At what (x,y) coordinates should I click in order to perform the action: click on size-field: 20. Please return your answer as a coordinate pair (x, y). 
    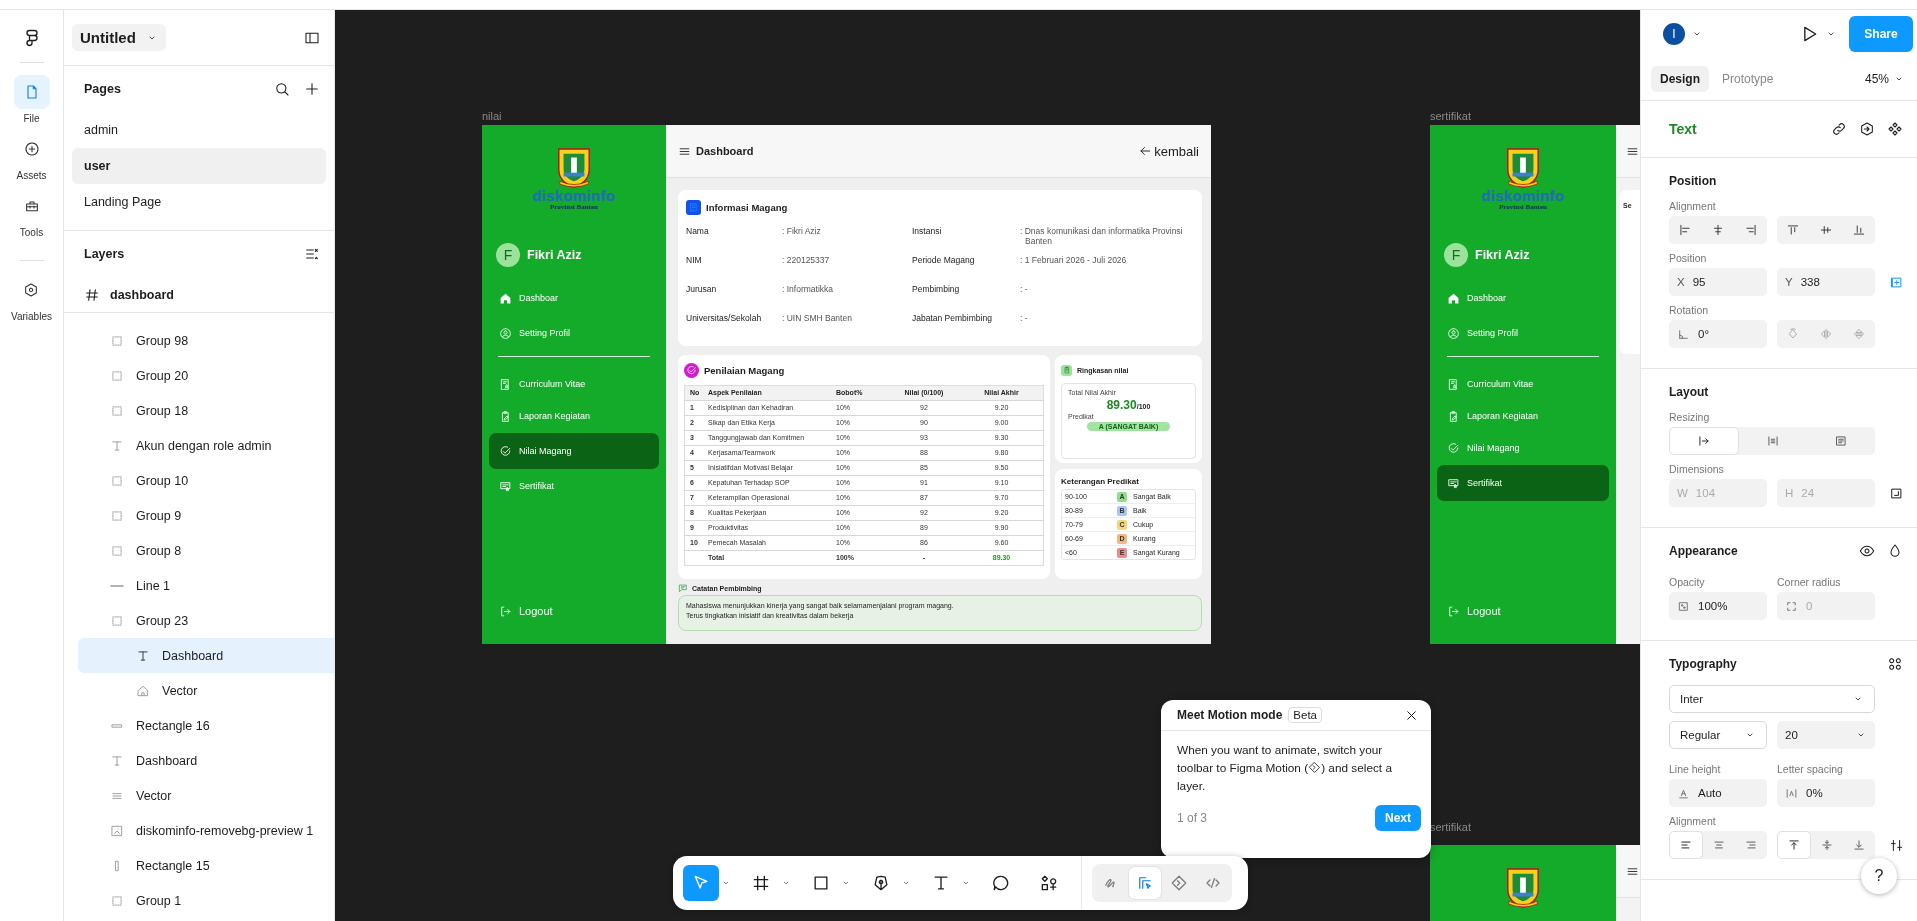
    Looking at the image, I should click on (1826, 735).